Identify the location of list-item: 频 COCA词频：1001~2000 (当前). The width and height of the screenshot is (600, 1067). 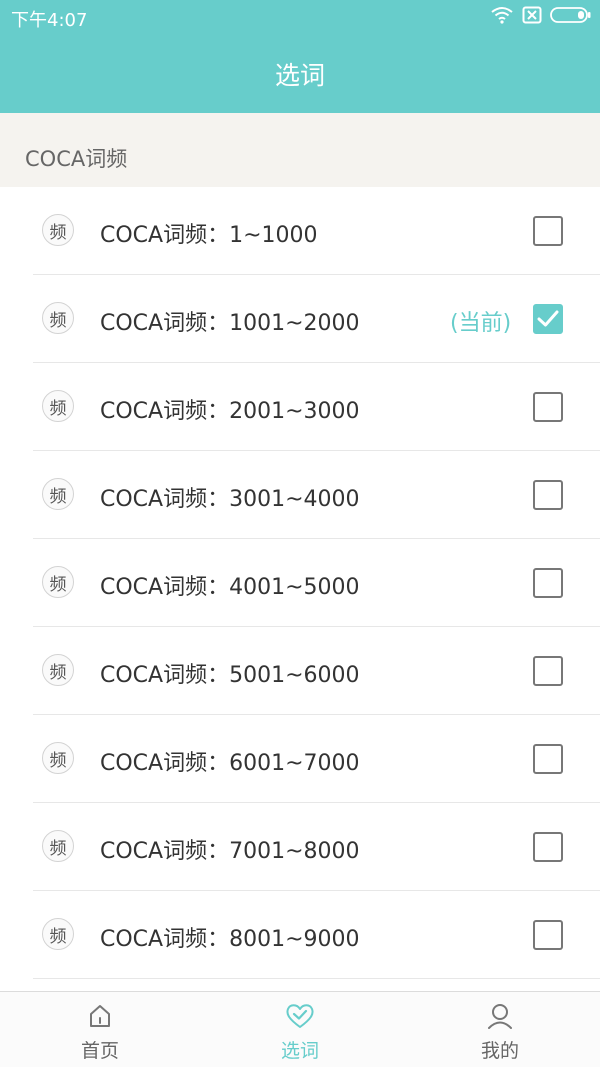
(316, 319).